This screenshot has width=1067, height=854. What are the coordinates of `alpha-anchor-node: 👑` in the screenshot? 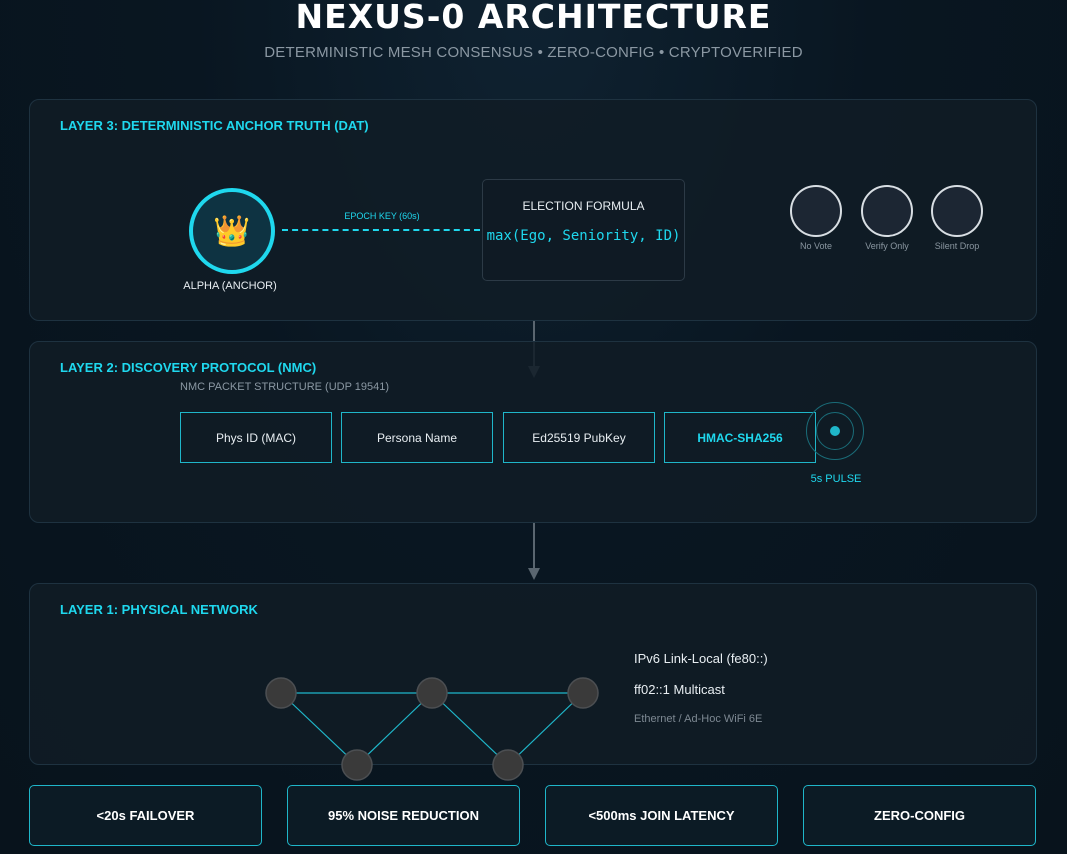 It's located at (232, 231).